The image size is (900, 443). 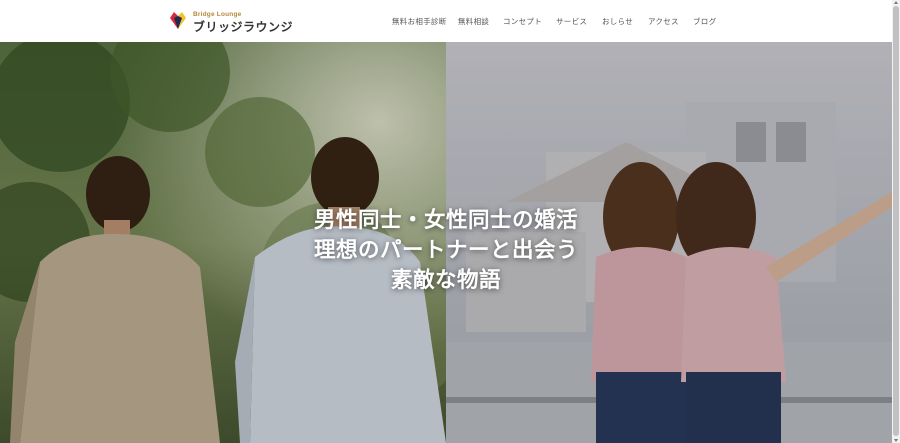 I want to click on heart-diamond-icon, so click(x=178, y=20).